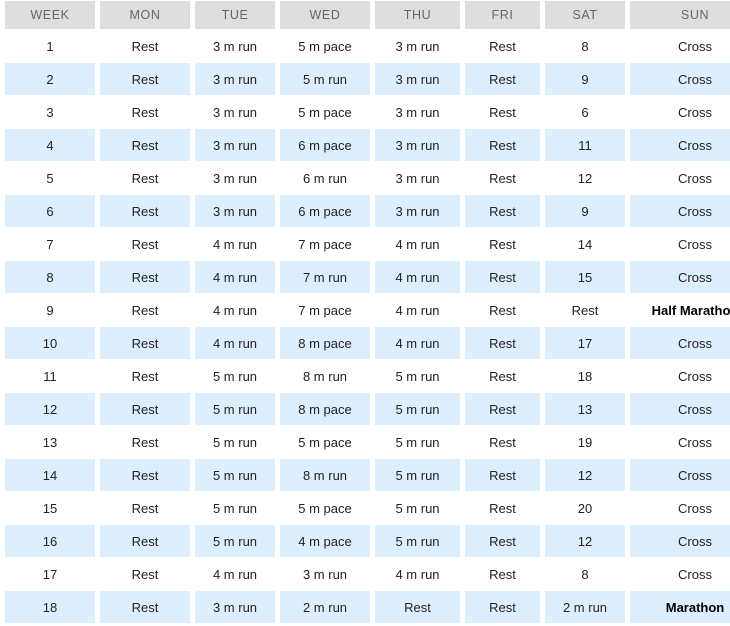  I want to click on cell-week: 1, so click(50, 46).